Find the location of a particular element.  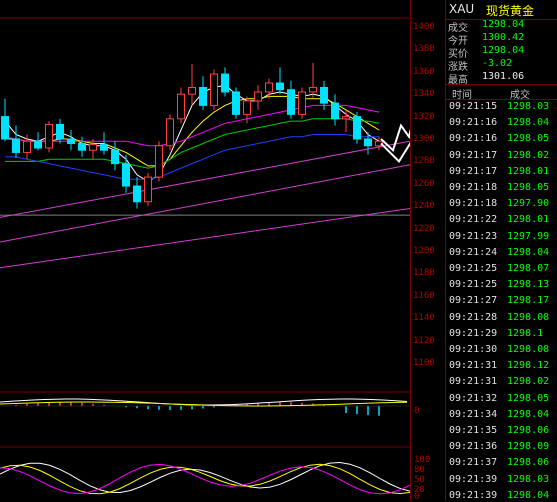

price-tick-label: 1180 is located at coordinates (424, 273).